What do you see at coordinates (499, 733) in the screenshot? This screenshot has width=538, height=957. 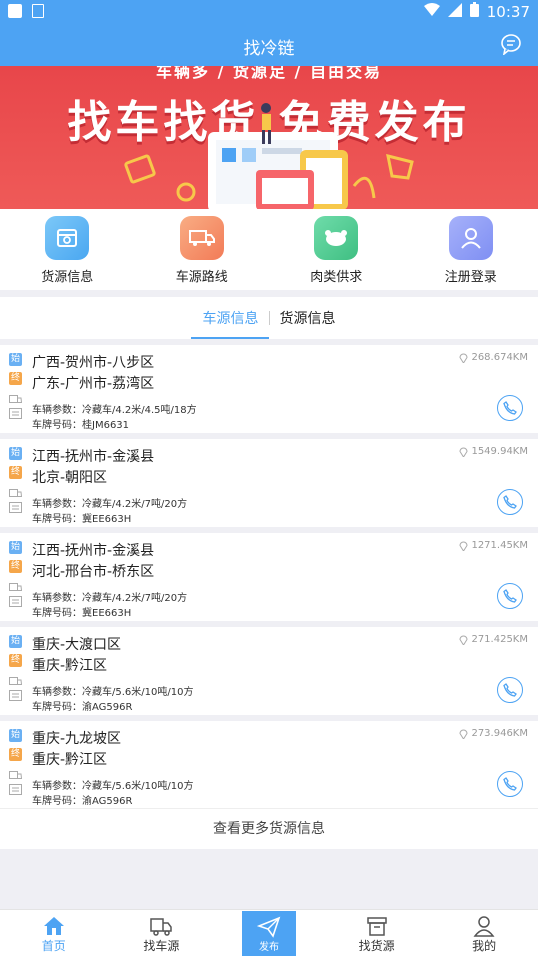 I see `distance-value: 273.946KM` at bounding box center [499, 733].